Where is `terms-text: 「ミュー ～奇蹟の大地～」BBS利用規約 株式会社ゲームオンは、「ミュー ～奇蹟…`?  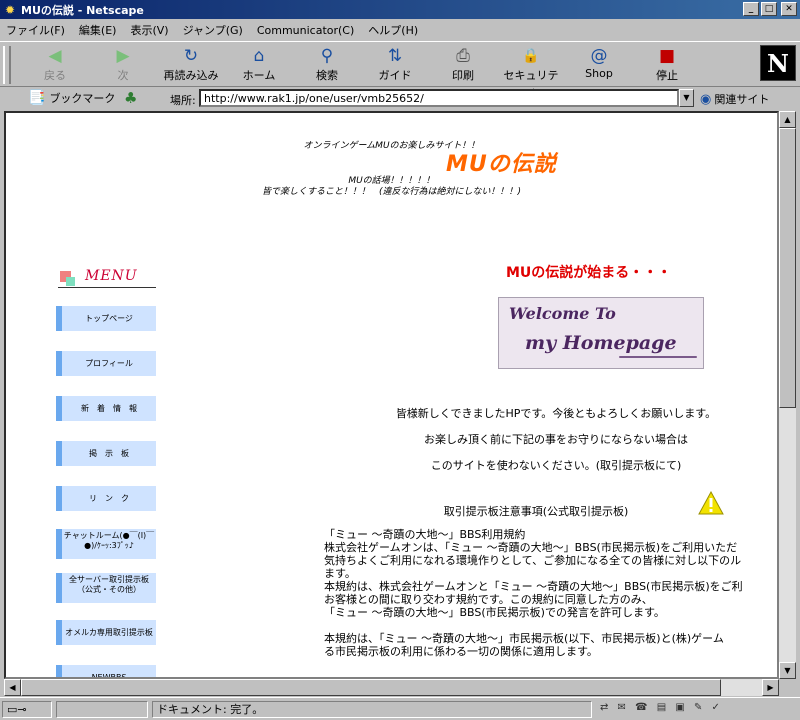 terms-text: 「ミュー ～奇蹟の大地～」BBS利用規約 株式会社ゲームオンは、「ミュー ～奇蹟… is located at coordinates (550, 593).